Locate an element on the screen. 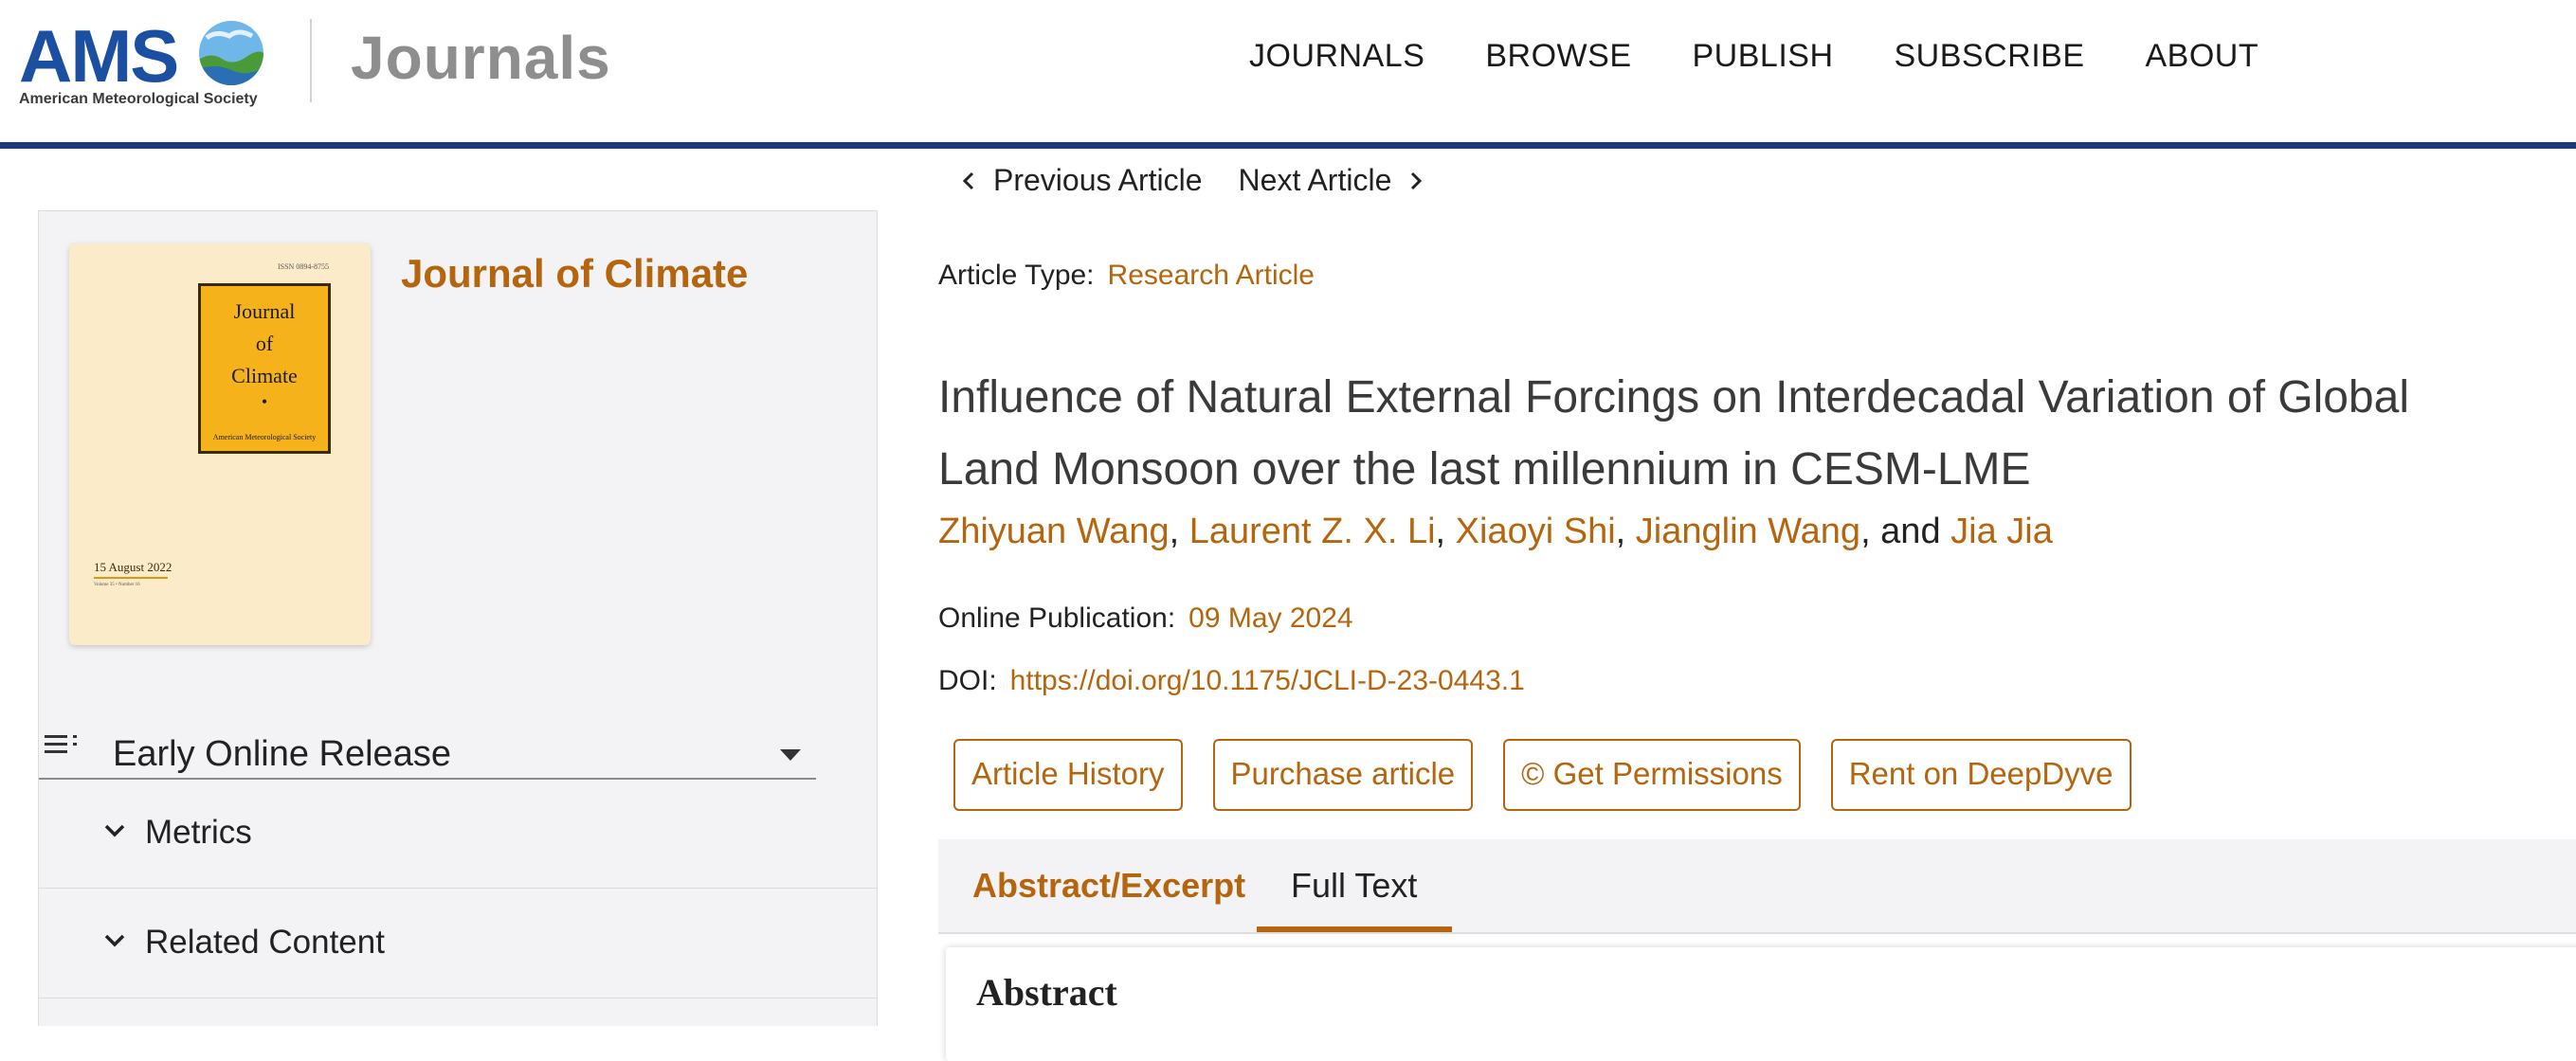 Image resolution: width=2576 pixels, height=1061 pixels. journal-title-link: Journal of Climate is located at coordinates (574, 274).